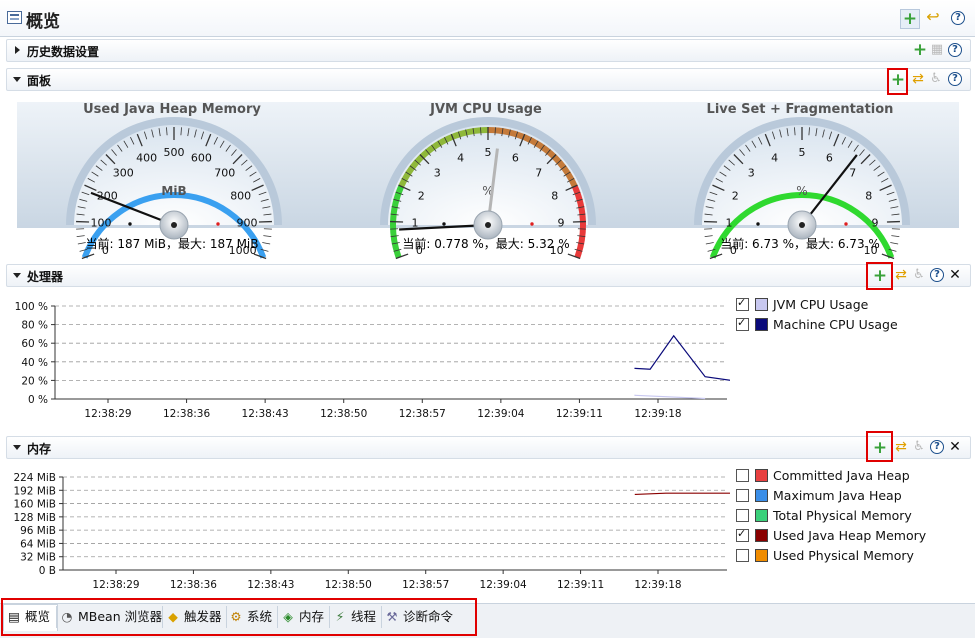 The image size is (975, 638). I want to click on y-tick-label: 0 %, so click(38, 400).